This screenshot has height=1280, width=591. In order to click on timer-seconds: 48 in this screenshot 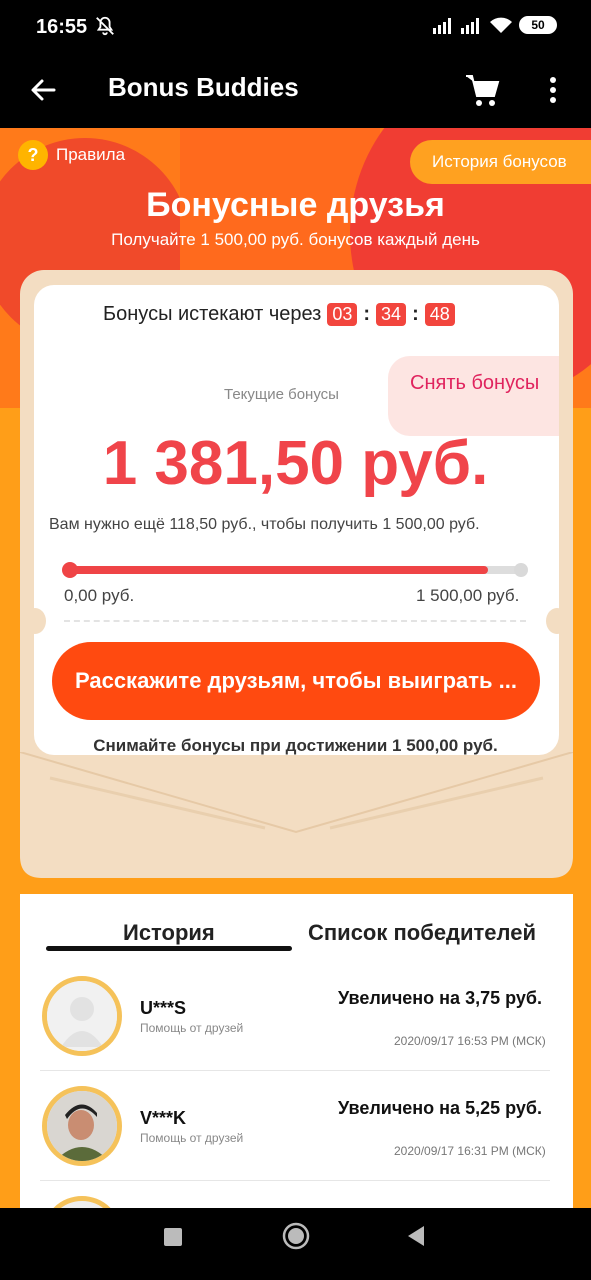, I will do `click(439, 314)`.